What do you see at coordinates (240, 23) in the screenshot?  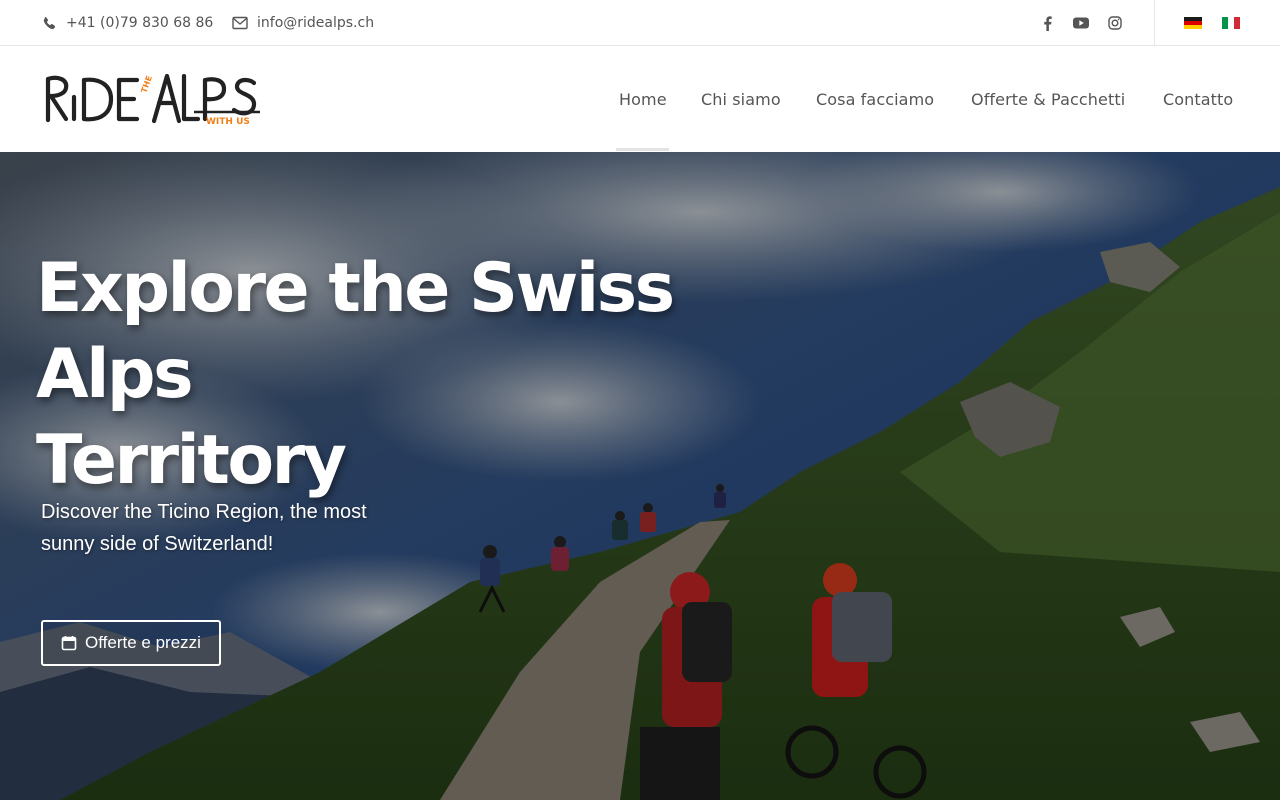 I see `envelope-icon` at bounding box center [240, 23].